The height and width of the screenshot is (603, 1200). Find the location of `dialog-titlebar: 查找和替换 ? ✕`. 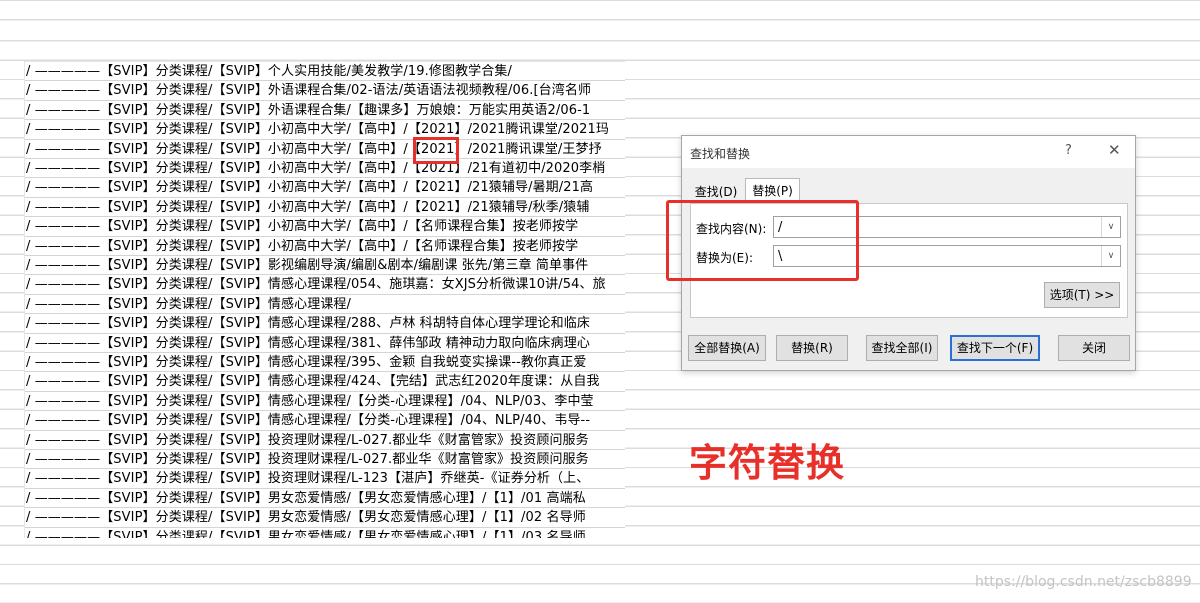

dialog-titlebar: 查找和替换 ? ✕ is located at coordinates (908, 152).